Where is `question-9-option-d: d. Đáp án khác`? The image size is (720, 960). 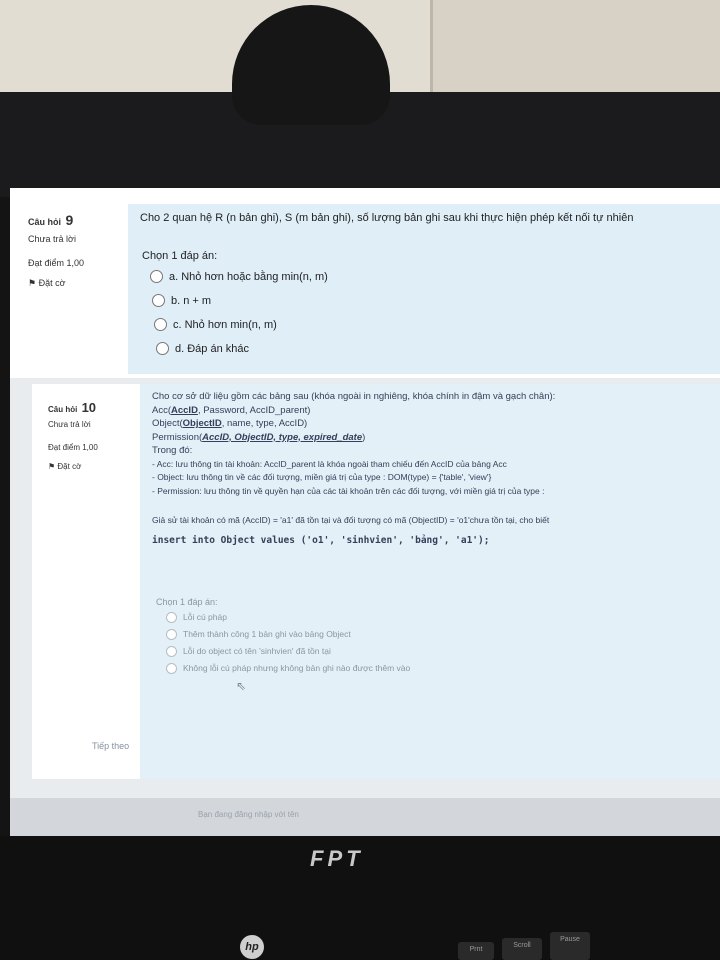 question-9-option-d: d. Đáp án khác is located at coordinates (202, 348).